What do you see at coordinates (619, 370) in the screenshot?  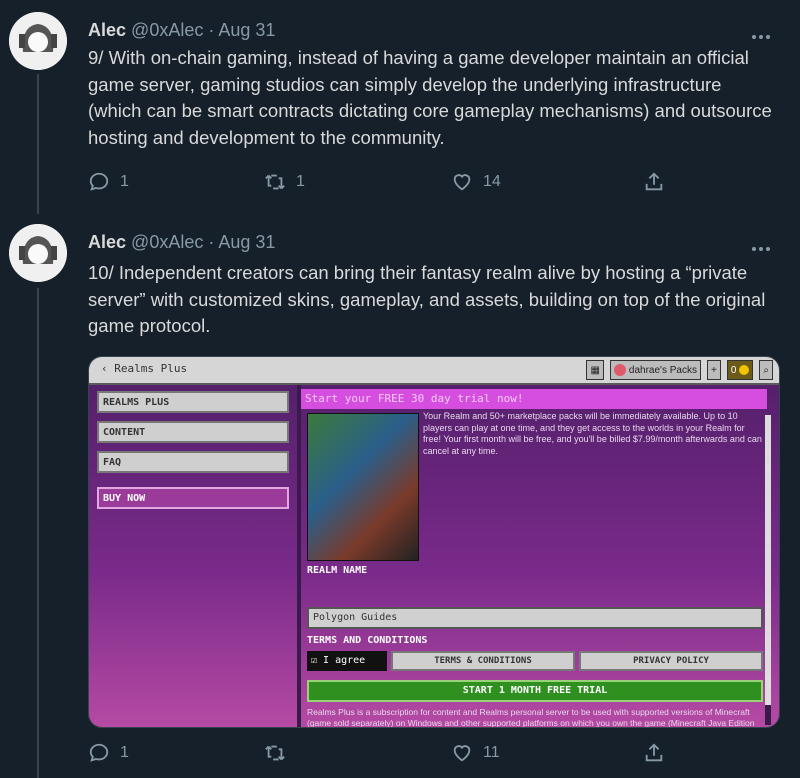 I see `mc-account-icon` at bounding box center [619, 370].